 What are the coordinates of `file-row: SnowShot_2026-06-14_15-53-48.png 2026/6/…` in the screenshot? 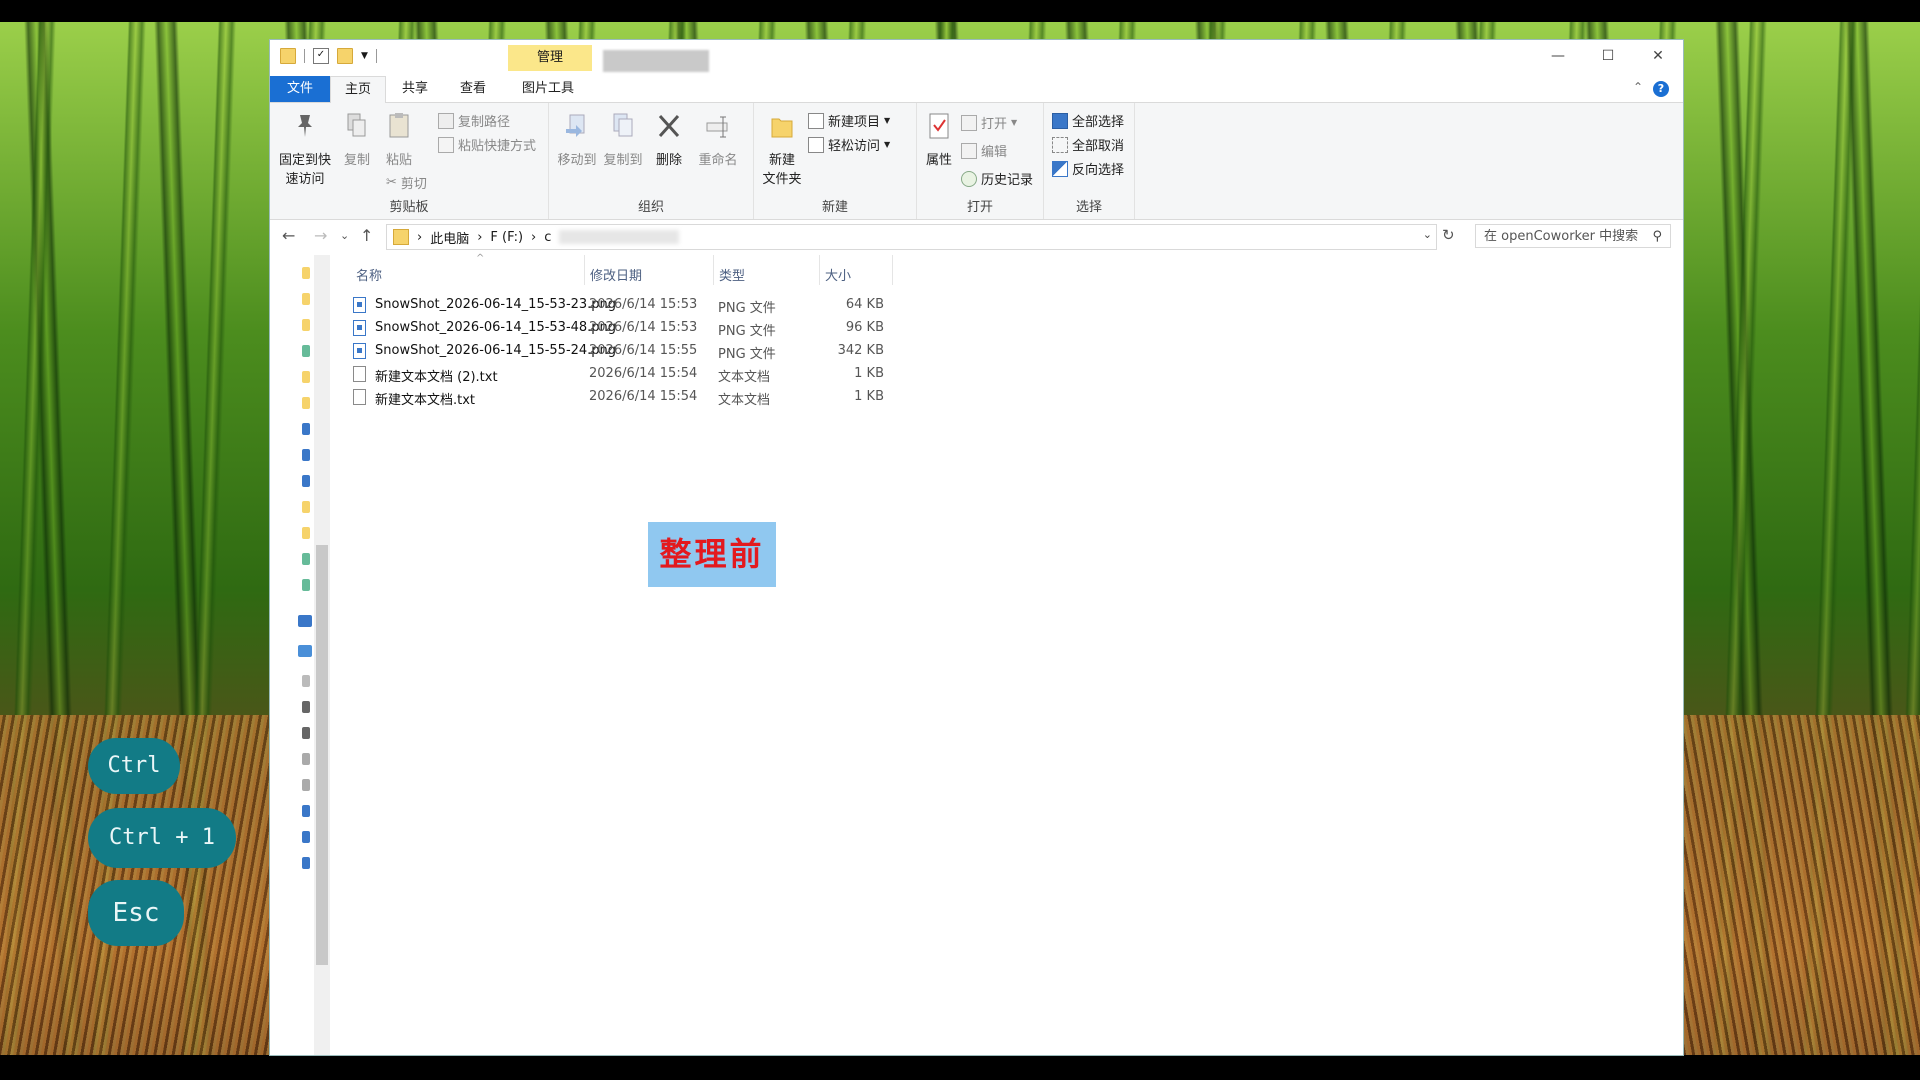 It's located at (674, 327).